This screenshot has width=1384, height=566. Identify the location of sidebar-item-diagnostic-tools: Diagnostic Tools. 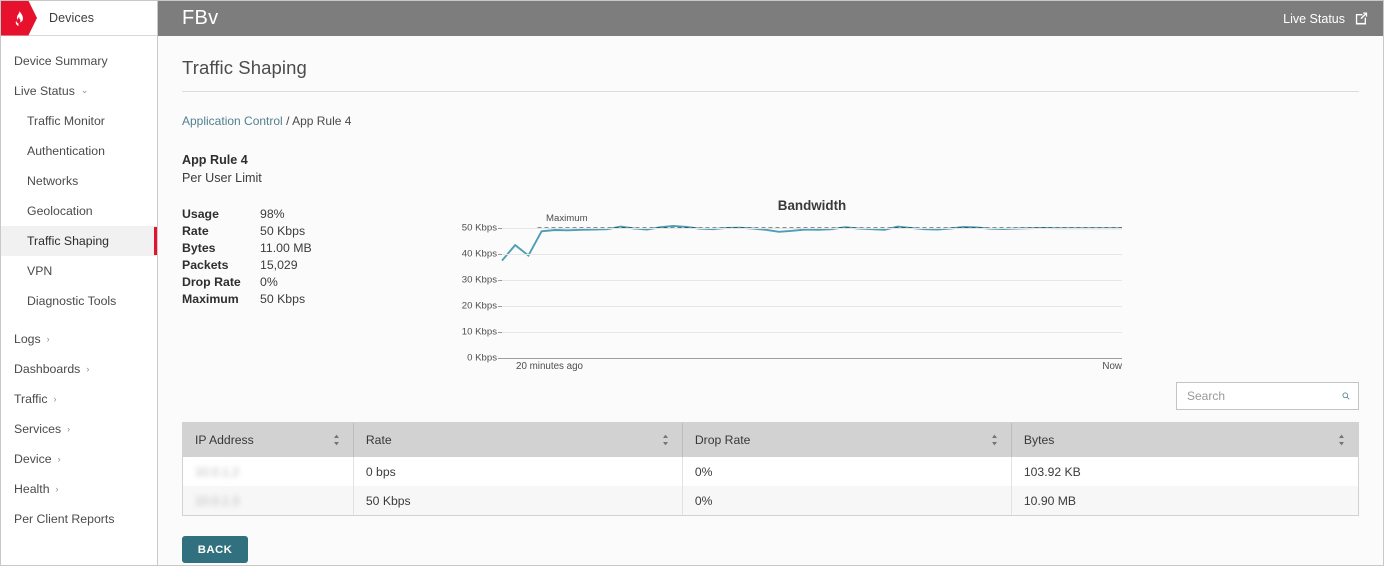
(79, 301).